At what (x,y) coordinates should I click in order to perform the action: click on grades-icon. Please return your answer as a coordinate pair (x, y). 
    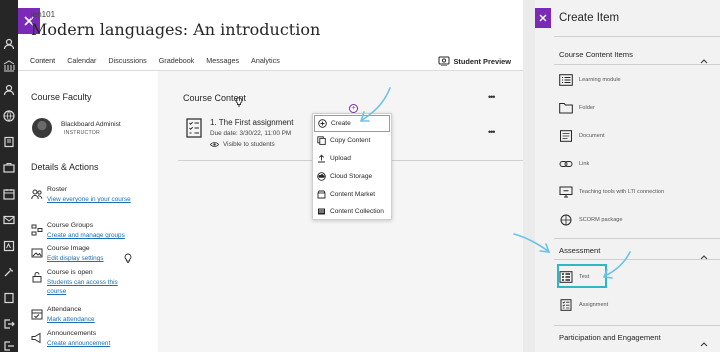
    Looking at the image, I should click on (9, 246).